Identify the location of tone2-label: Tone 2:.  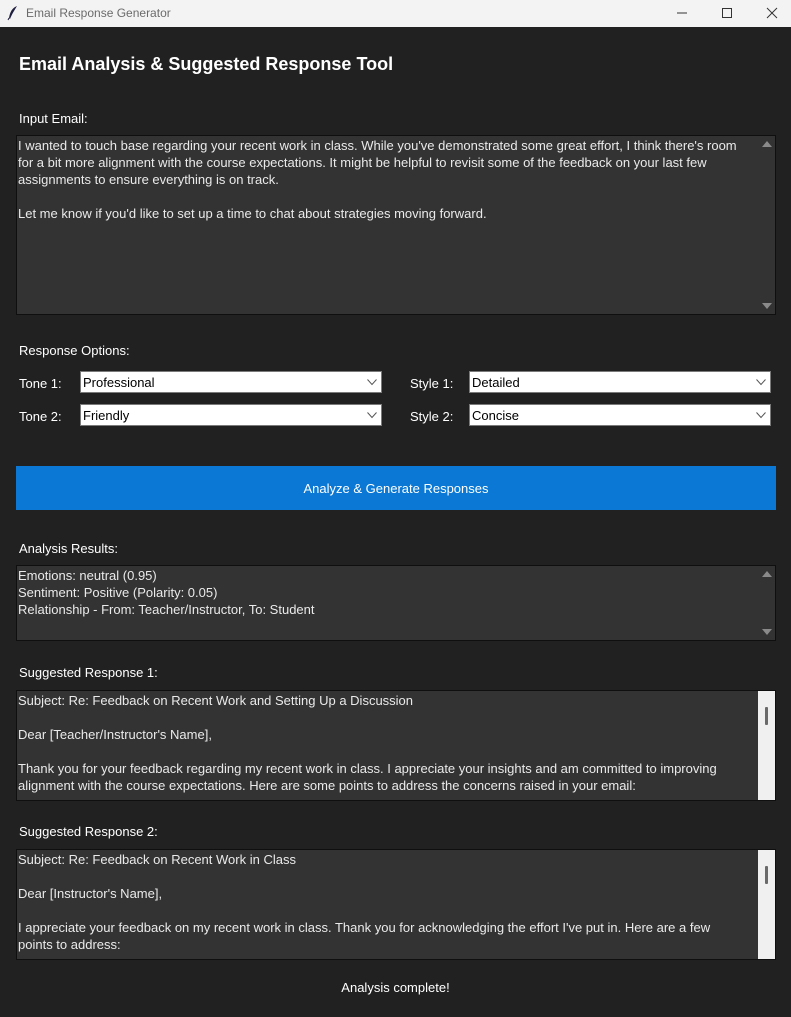
(40, 416).